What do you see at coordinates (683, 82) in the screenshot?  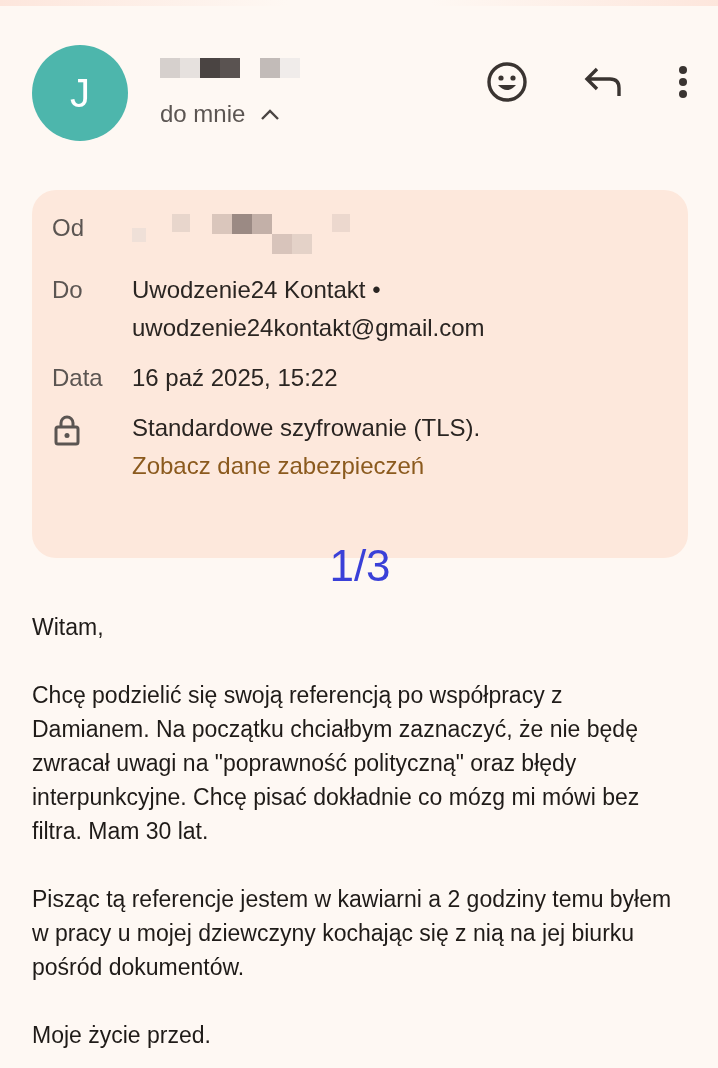 I see `more-icon` at bounding box center [683, 82].